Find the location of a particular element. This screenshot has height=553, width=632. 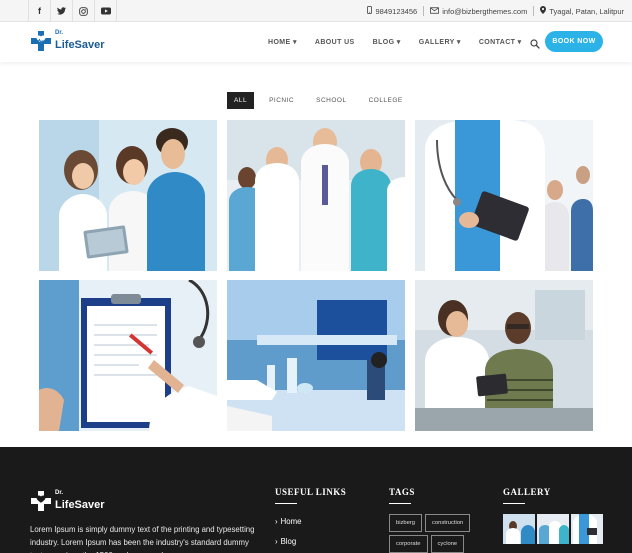

tag-bizberg: bizberg is located at coordinates (406, 523).